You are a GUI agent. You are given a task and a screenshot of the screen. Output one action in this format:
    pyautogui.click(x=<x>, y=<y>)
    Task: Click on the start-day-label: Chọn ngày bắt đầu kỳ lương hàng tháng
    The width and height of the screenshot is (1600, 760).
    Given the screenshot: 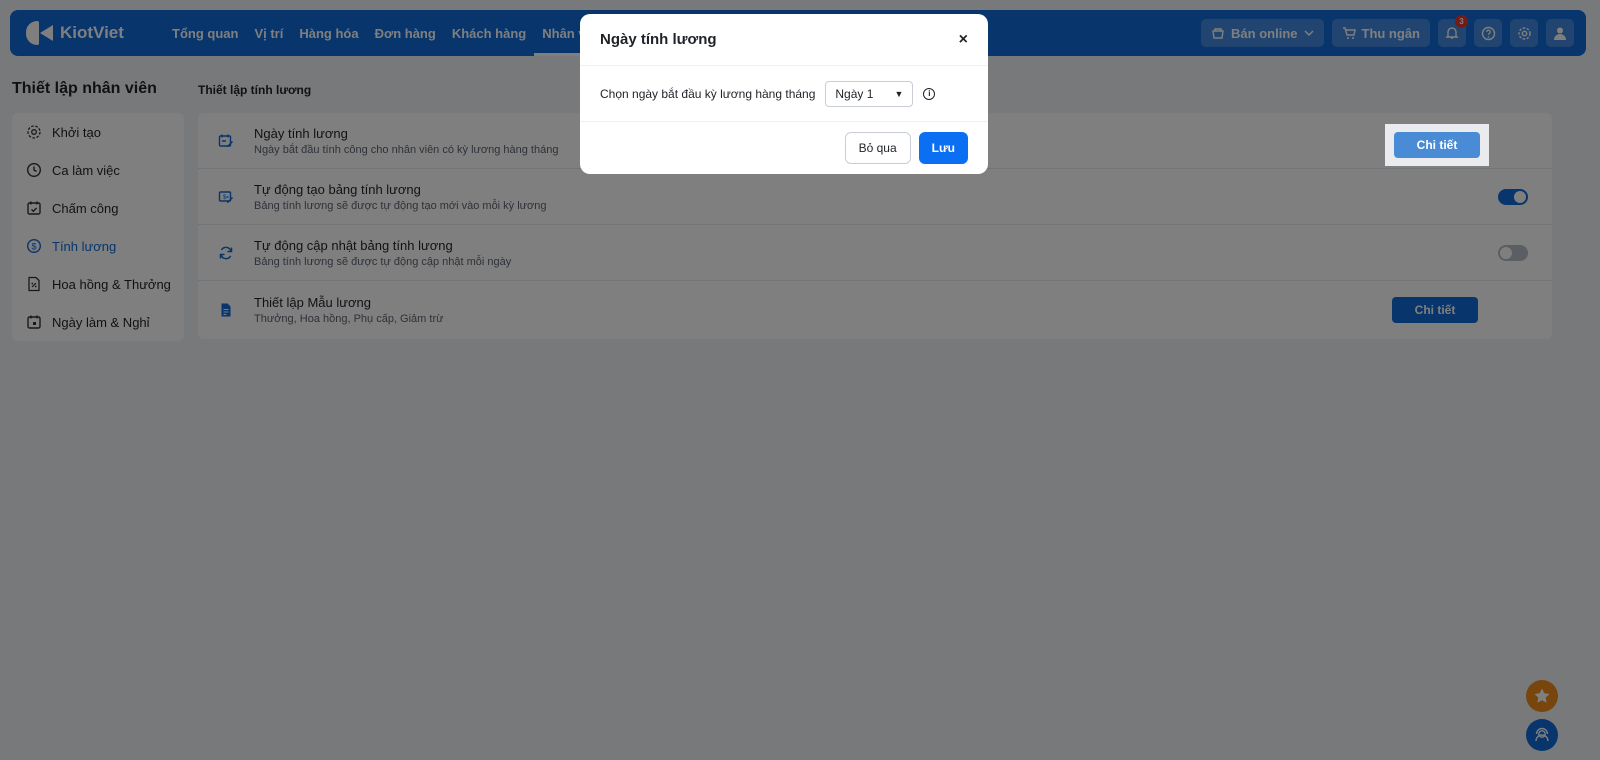 What is the action you would take?
    pyautogui.click(x=708, y=93)
    